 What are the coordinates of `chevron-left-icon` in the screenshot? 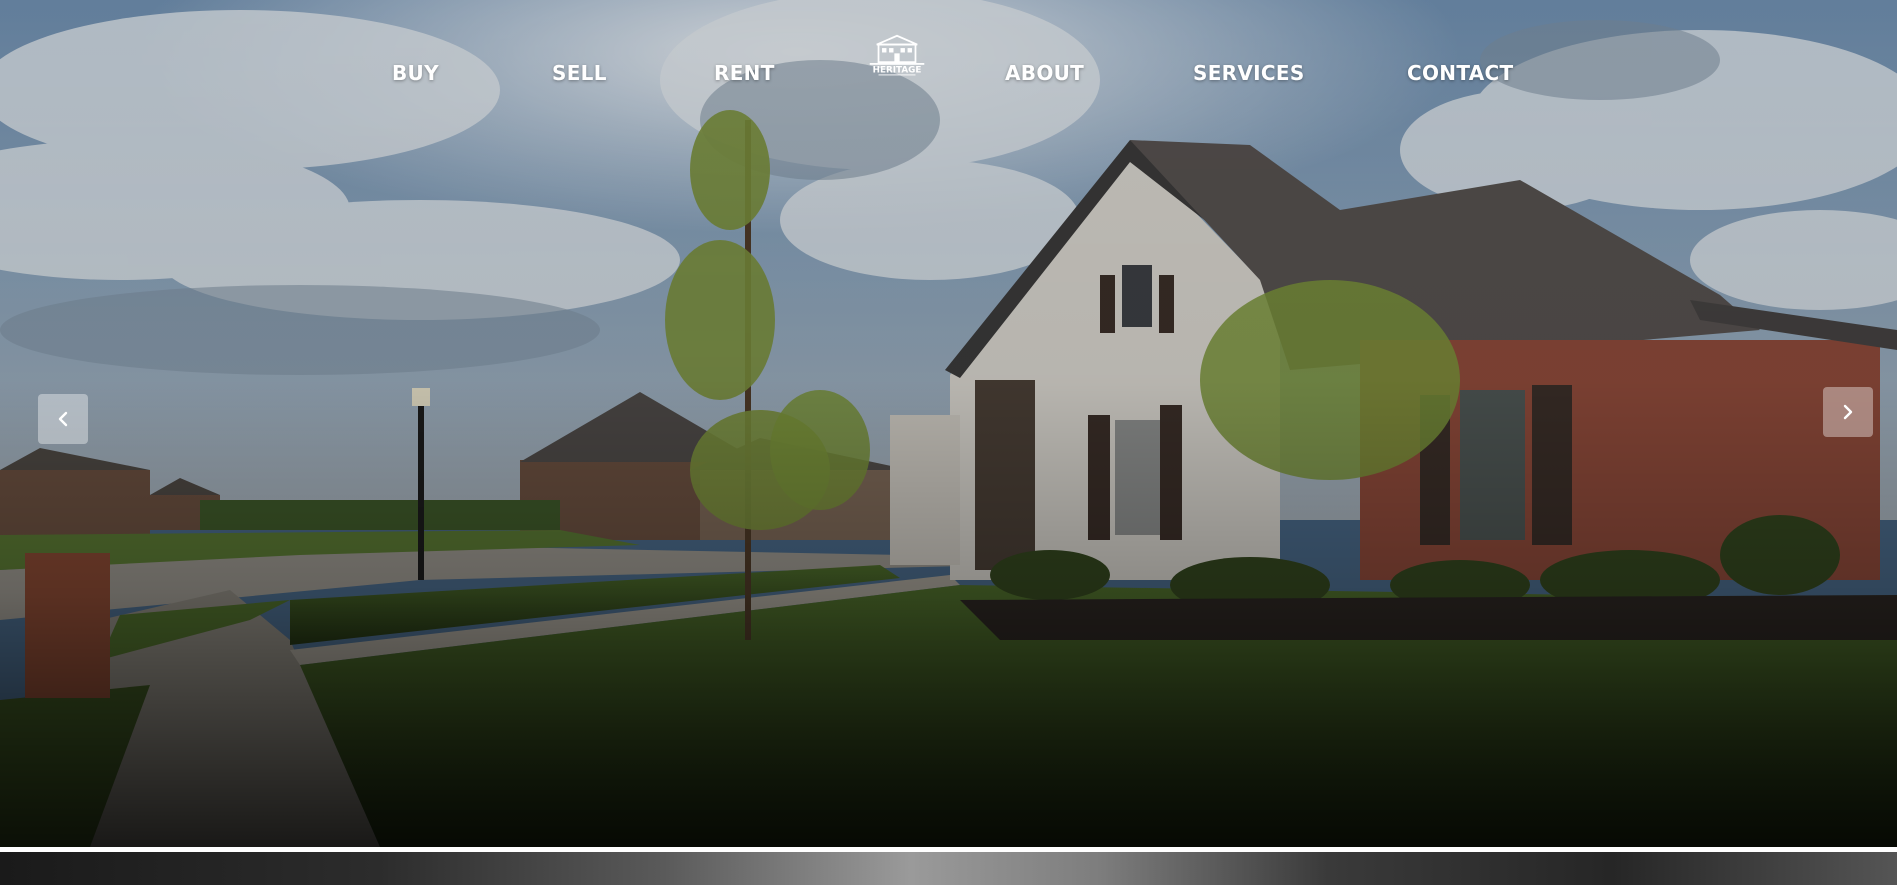 It's located at (63, 419).